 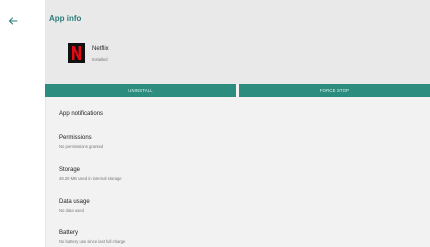 What do you see at coordinates (75, 138) in the screenshot?
I see `setting-title: Permissions` at bounding box center [75, 138].